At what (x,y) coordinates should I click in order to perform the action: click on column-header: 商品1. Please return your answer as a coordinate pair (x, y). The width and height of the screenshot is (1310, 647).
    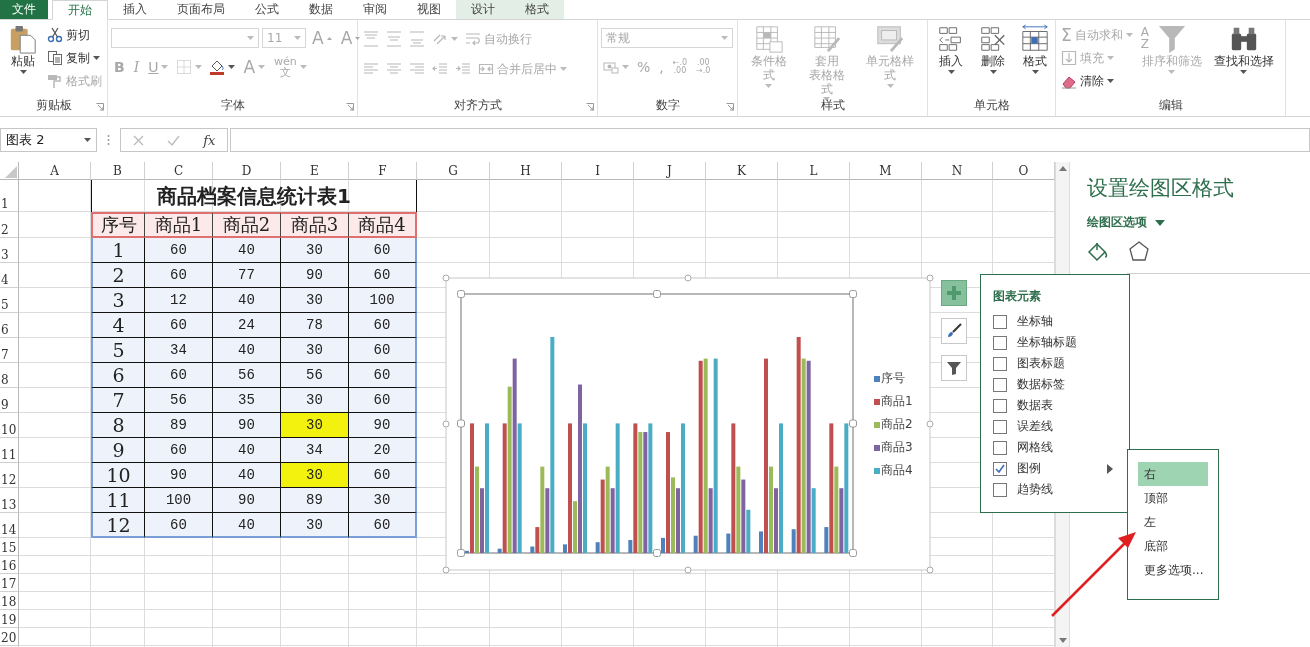
    Looking at the image, I should click on (179, 225).